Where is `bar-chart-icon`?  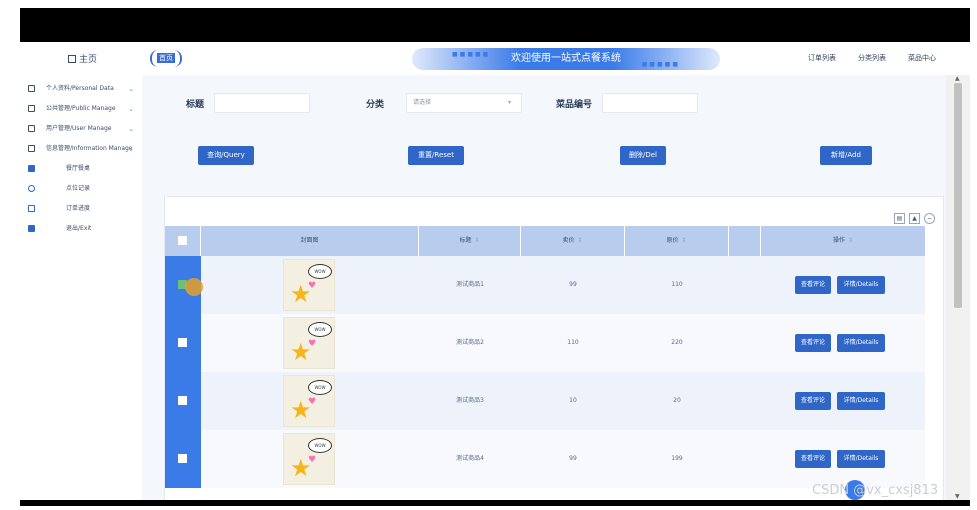 bar-chart-icon is located at coordinates (31, 128).